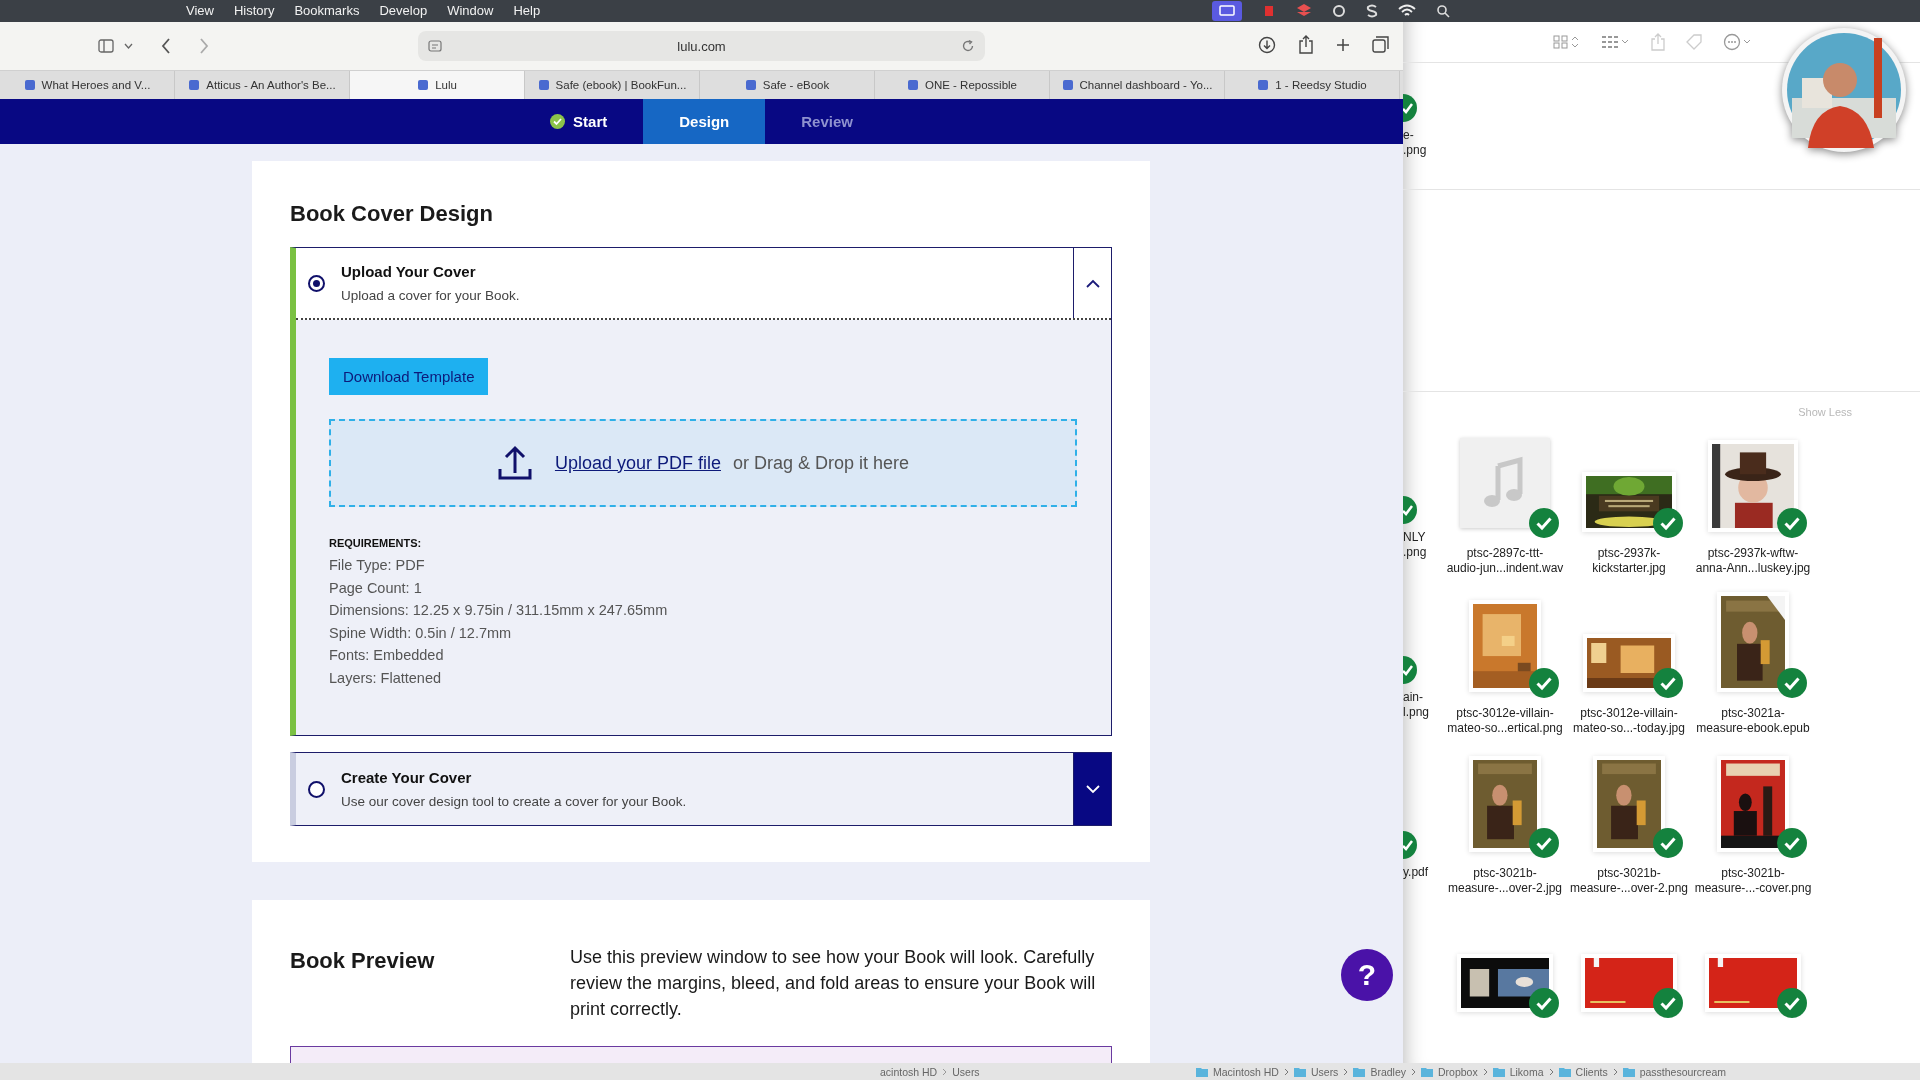 This screenshot has height=1080, width=1920. Describe the element at coordinates (1526, 1071) in the screenshot. I see `path-item: Likoma` at that location.